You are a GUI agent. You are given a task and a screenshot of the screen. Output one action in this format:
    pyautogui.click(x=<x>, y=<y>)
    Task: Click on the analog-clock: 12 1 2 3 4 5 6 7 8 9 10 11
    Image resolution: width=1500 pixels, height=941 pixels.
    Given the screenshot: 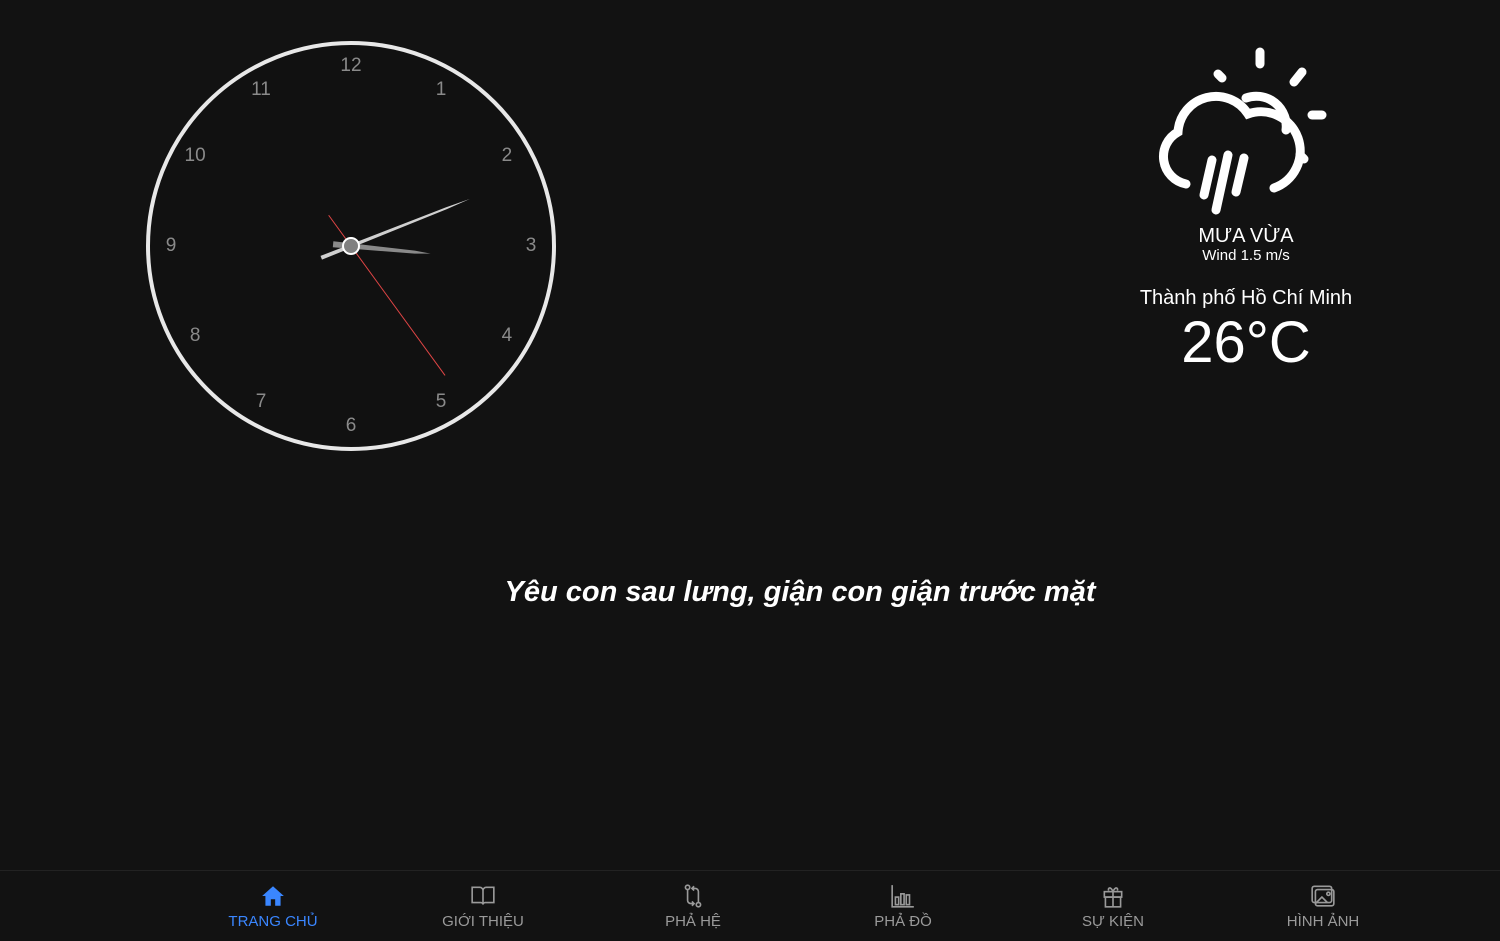 What is the action you would take?
    pyautogui.click(x=351, y=246)
    